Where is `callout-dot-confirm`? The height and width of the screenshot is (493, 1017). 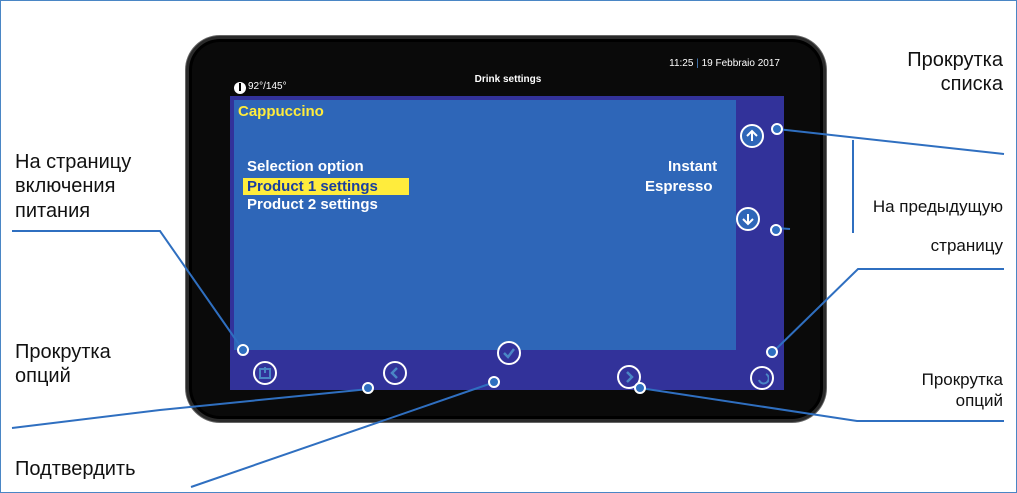
callout-dot-confirm is located at coordinates (494, 382).